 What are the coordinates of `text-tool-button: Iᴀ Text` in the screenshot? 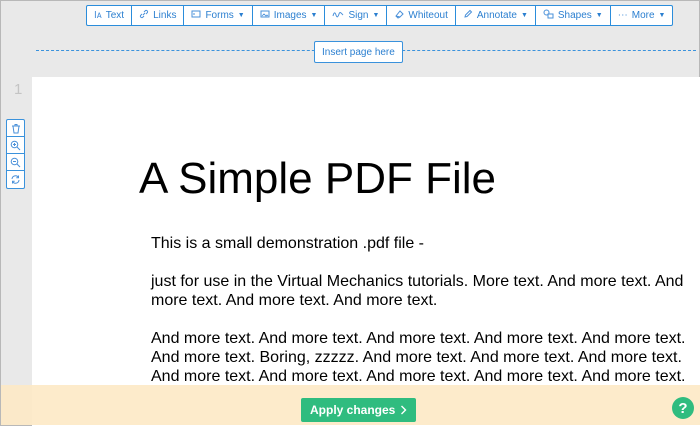 It's located at (110, 15).